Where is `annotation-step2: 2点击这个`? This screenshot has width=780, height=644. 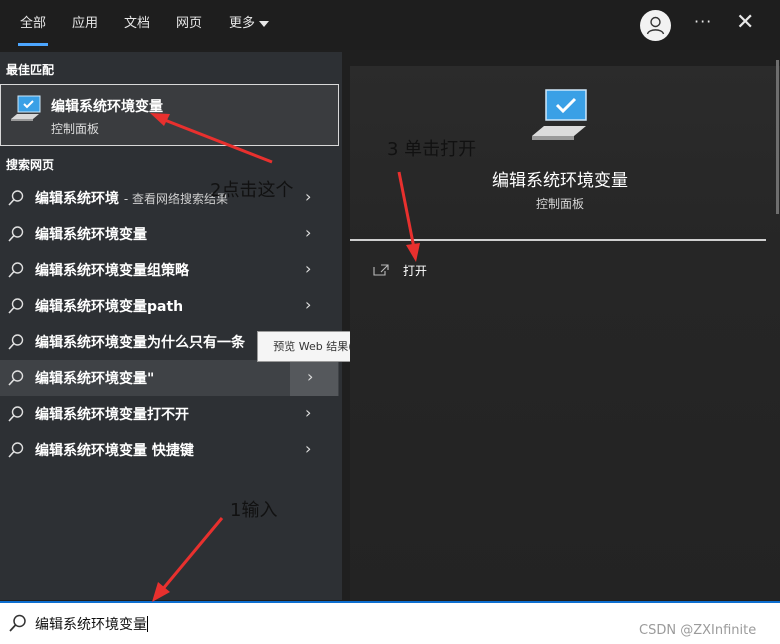 annotation-step2: 2点击这个 is located at coordinates (252, 190).